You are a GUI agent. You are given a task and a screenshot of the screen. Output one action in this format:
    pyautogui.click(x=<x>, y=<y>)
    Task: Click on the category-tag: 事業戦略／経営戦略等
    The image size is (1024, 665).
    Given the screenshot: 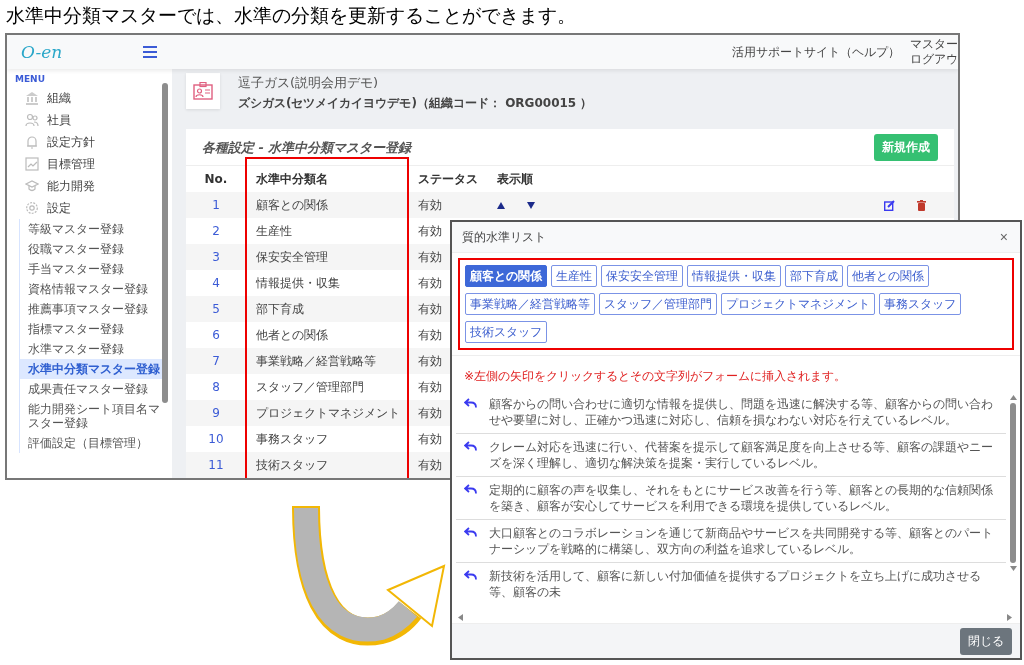 What is the action you would take?
    pyautogui.click(x=530, y=304)
    